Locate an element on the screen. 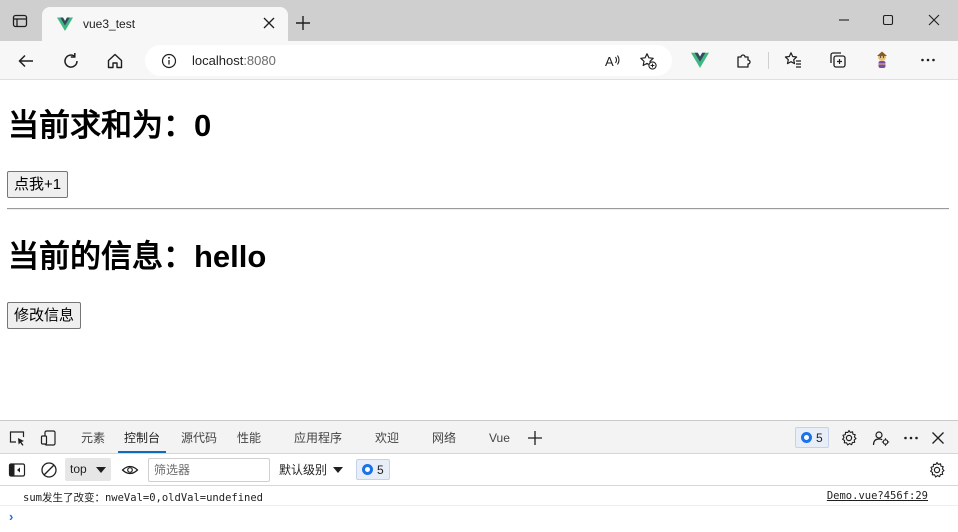 The width and height of the screenshot is (958, 532). issues-count: 5 is located at coordinates (819, 437).